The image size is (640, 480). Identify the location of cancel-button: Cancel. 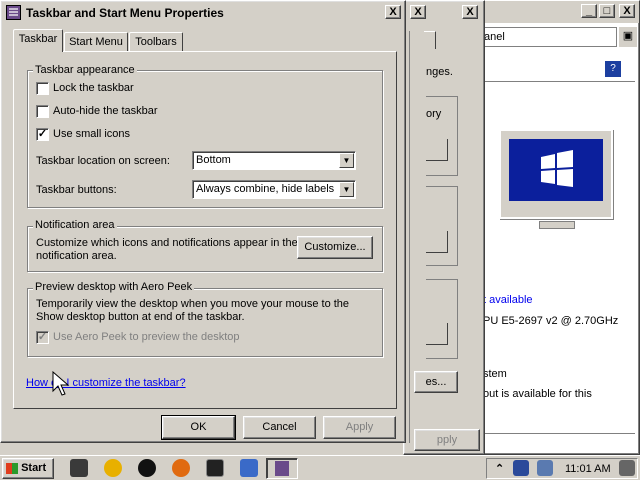
(279, 427).